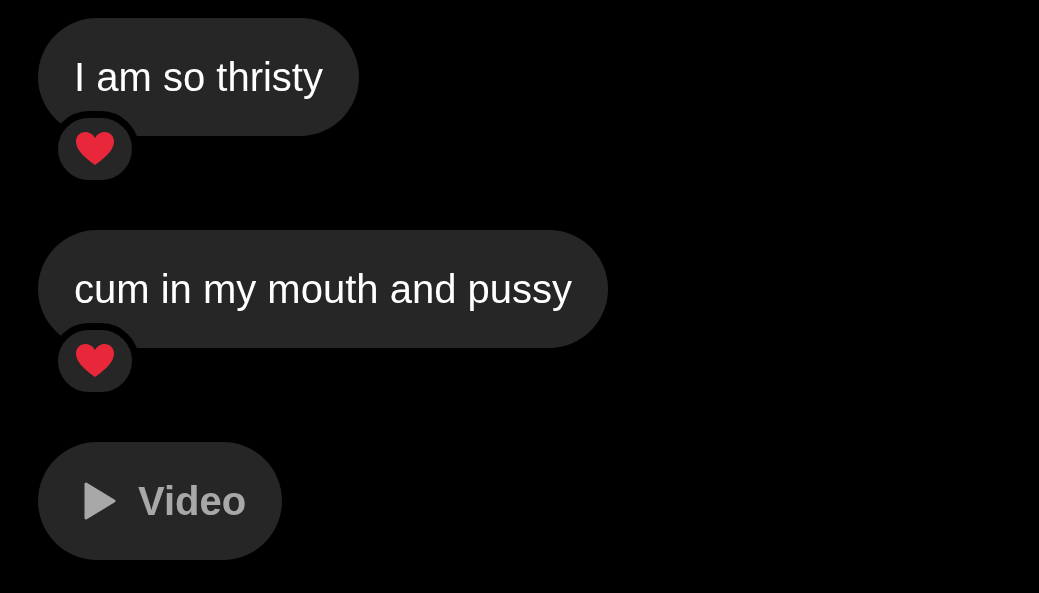  Describe the element at coordinates (198, 77) in the screenshot. I see `message-bubble: I am so thristy` at that location.